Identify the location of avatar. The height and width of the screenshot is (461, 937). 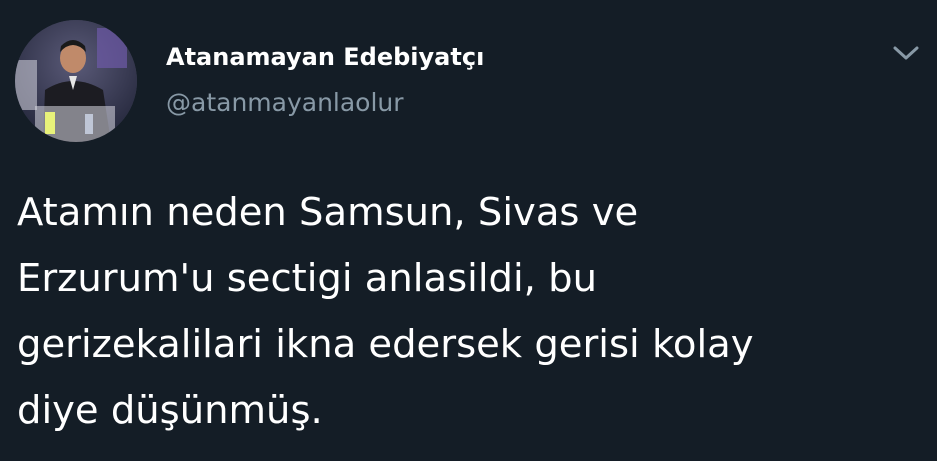
(76, 81).